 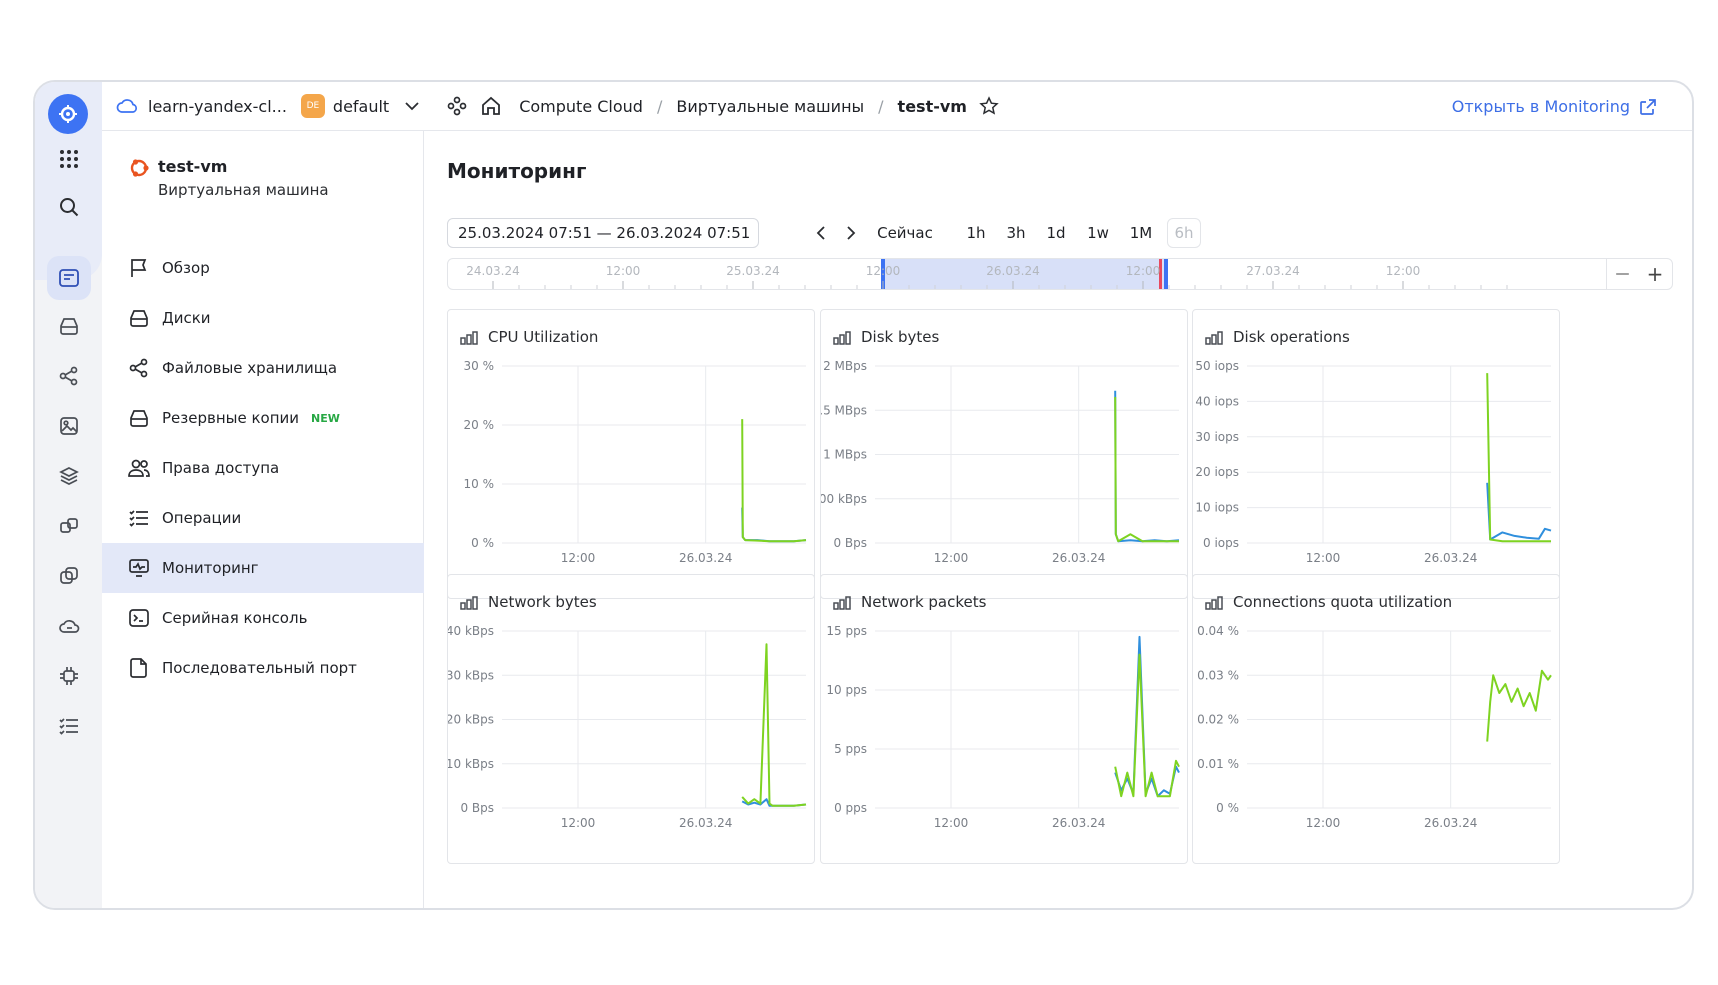 I want to click on preset-1m-button: 1M, so click(x=1141, y=233).